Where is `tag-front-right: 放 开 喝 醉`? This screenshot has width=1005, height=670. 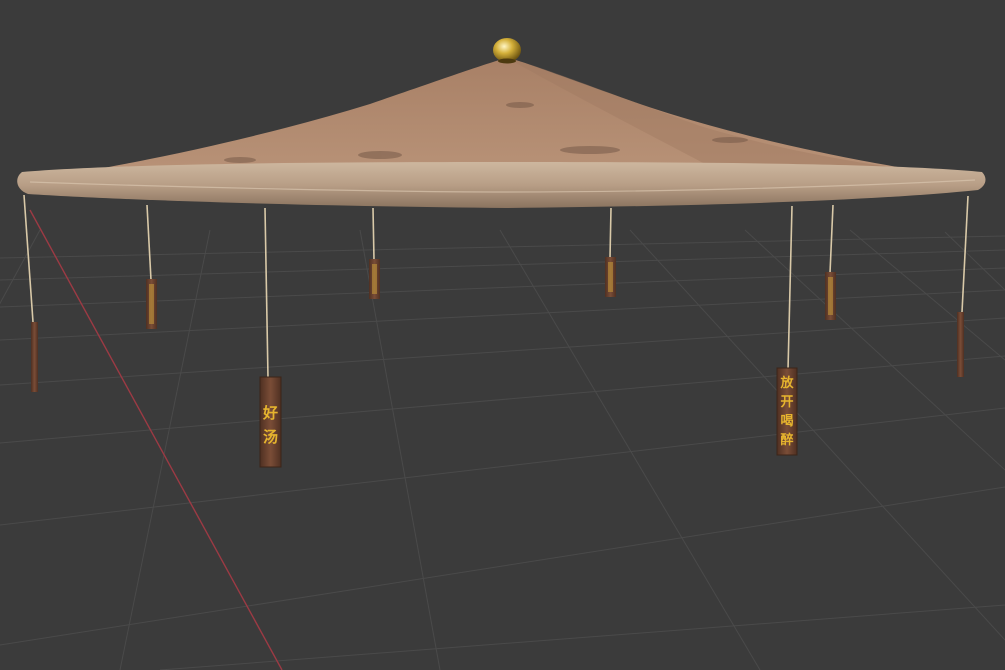 tag-front-right: 放 开 喝 醉 is located at coordinates (787, 411).